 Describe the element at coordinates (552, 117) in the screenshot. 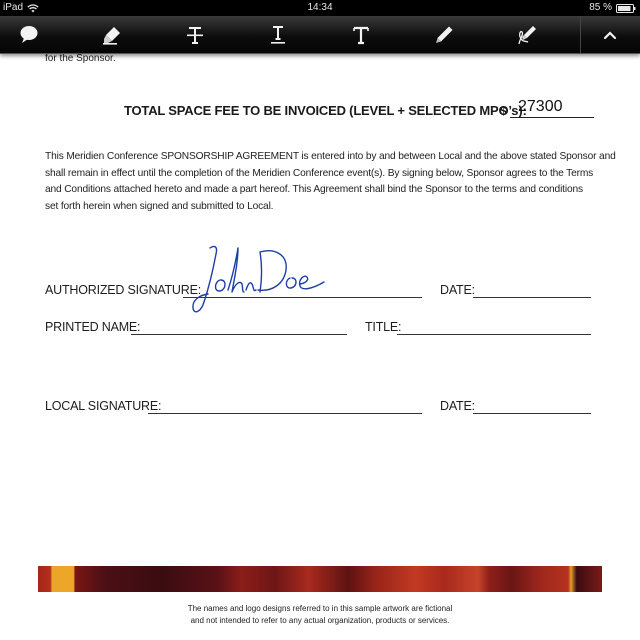

I see `fee-underline` at that location.